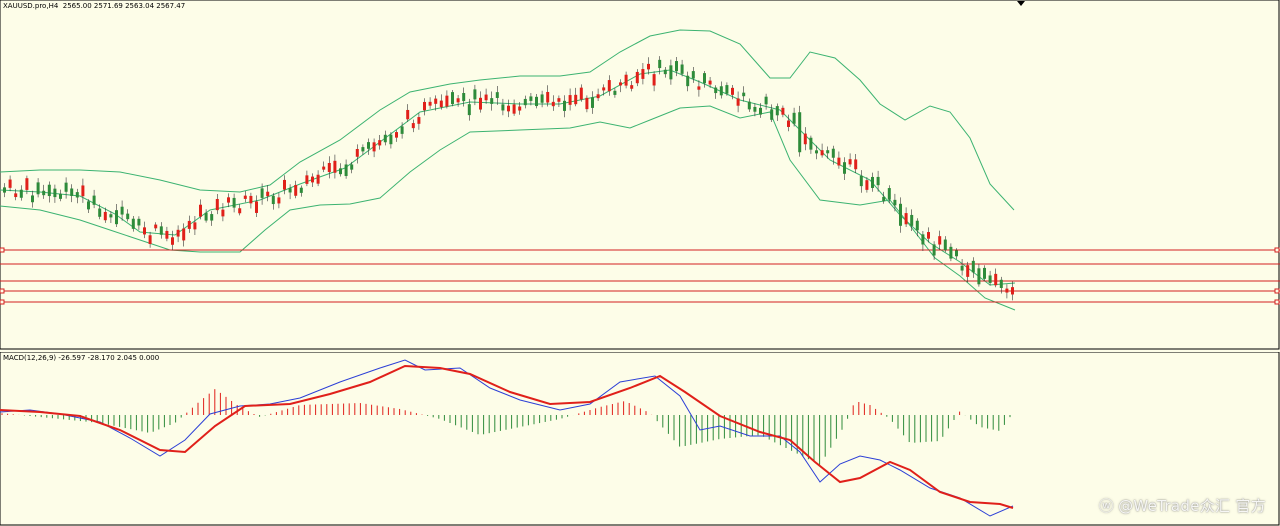 This screenshot has height=526, width=1280. What do you see at coordinates (640, 276) in the screenshot?
I see `horizontal-levels` at bounding box center [640, 276].